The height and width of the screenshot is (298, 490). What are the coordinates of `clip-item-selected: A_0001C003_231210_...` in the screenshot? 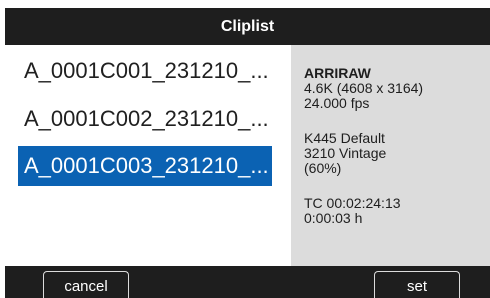 It's located at (145, 166).